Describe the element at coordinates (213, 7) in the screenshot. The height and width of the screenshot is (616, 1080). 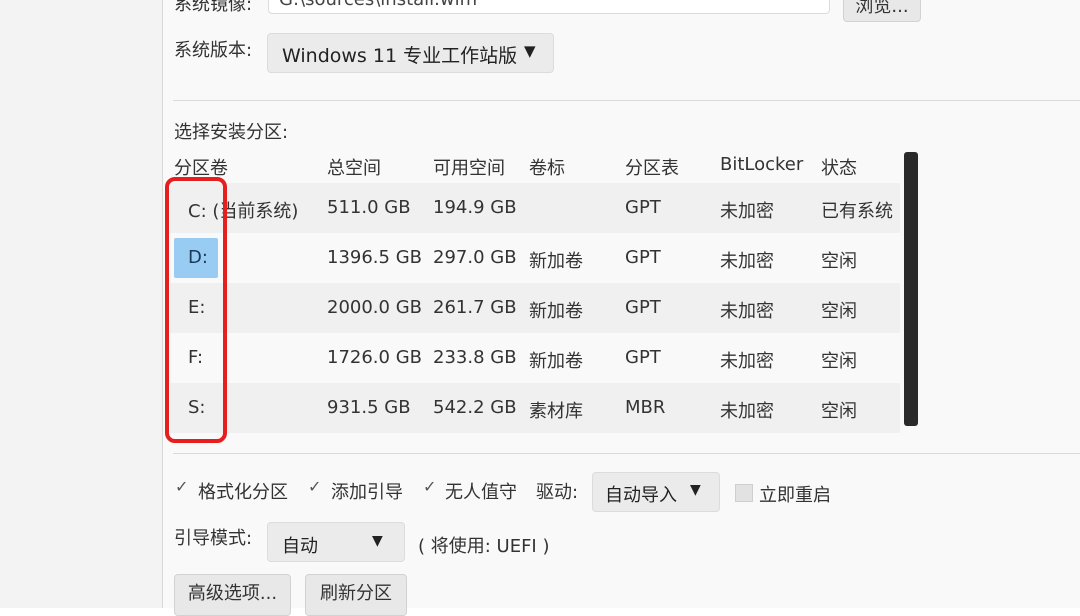
I see `image-source-label: 系统镜像:` at that location.